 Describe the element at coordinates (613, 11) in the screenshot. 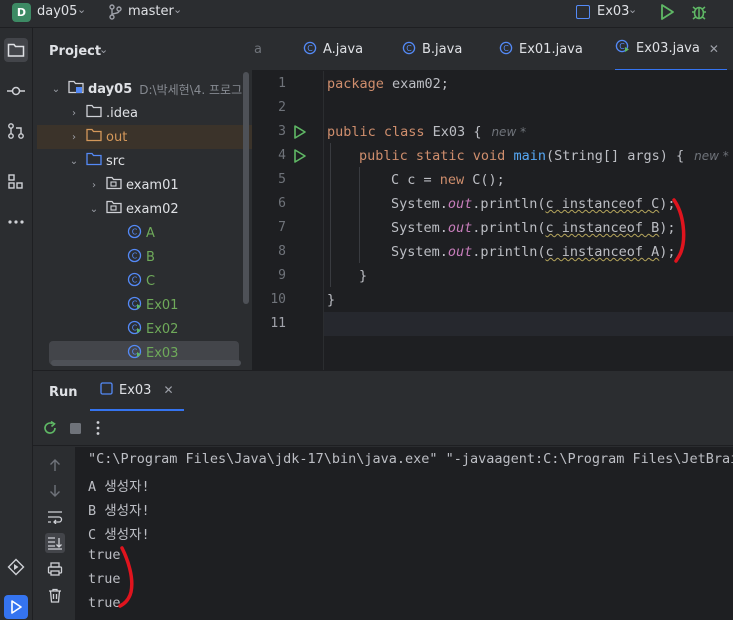

I see `run-config-selector: Ex03` at that location.